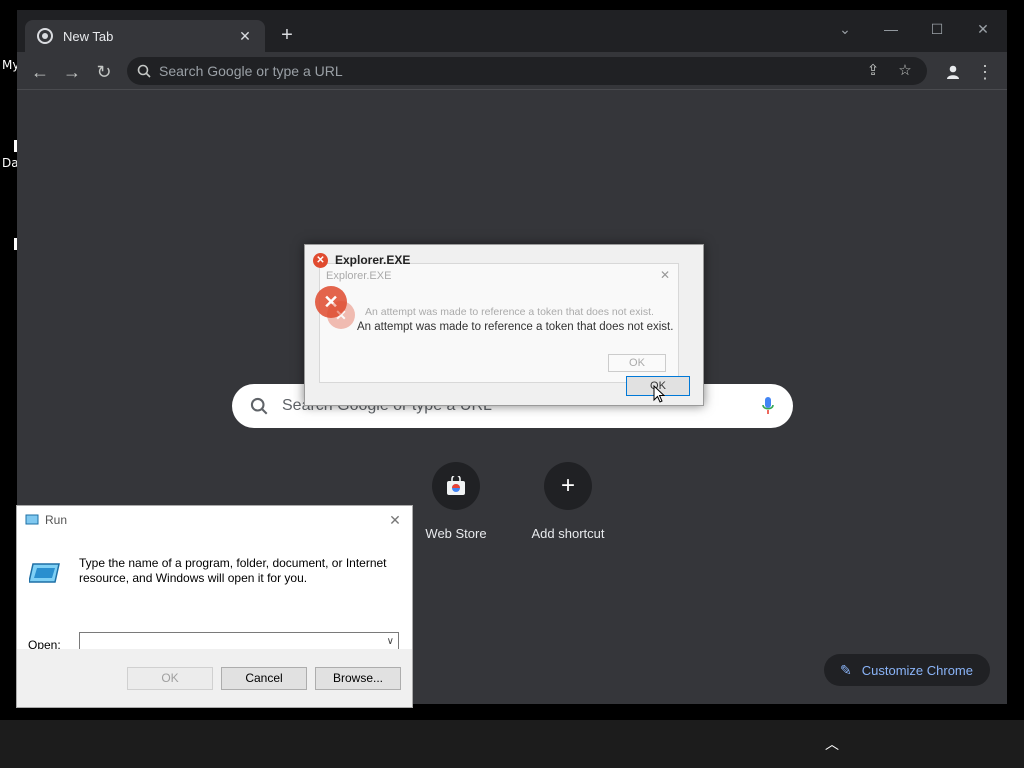 Image resolution: width=1024 pixels, height=768 pixels. I want to click on web-store-icon, so click(456, 486).